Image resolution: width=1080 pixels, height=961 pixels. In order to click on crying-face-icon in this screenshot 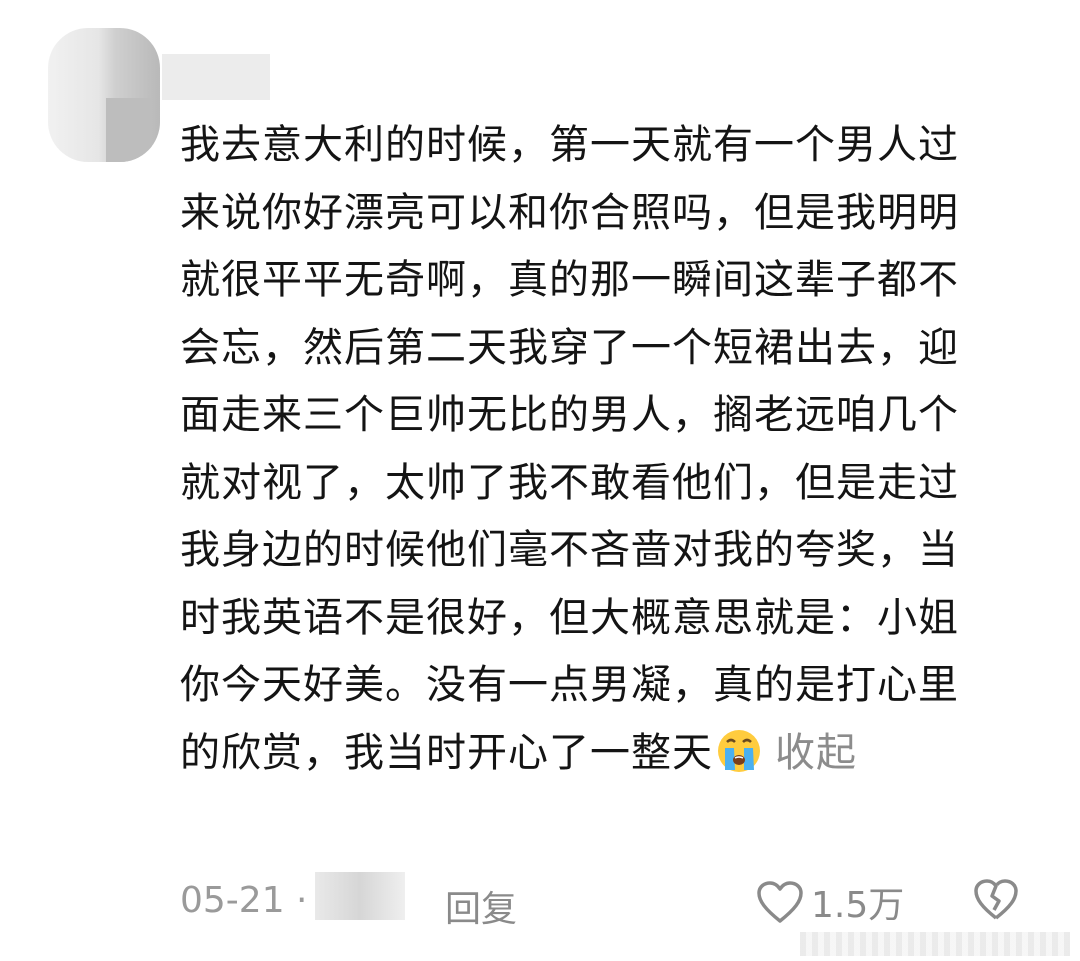, I will do `click(739, 750)`.